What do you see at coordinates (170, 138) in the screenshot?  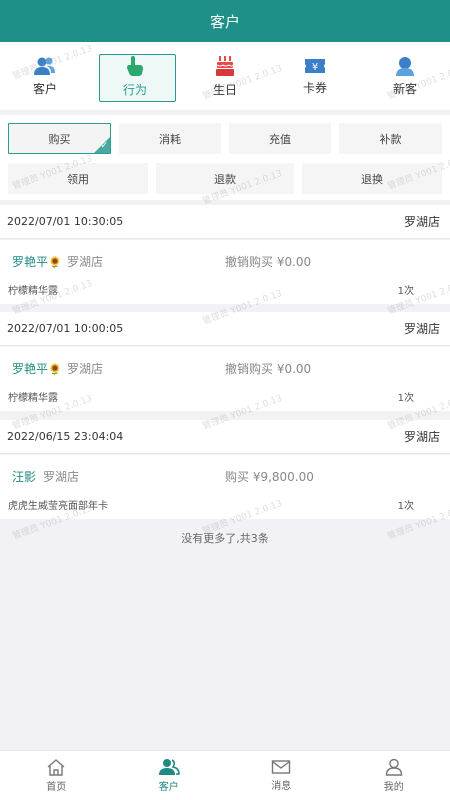 I see `filter-consume: 消耗` at bounding box center [170, 138].